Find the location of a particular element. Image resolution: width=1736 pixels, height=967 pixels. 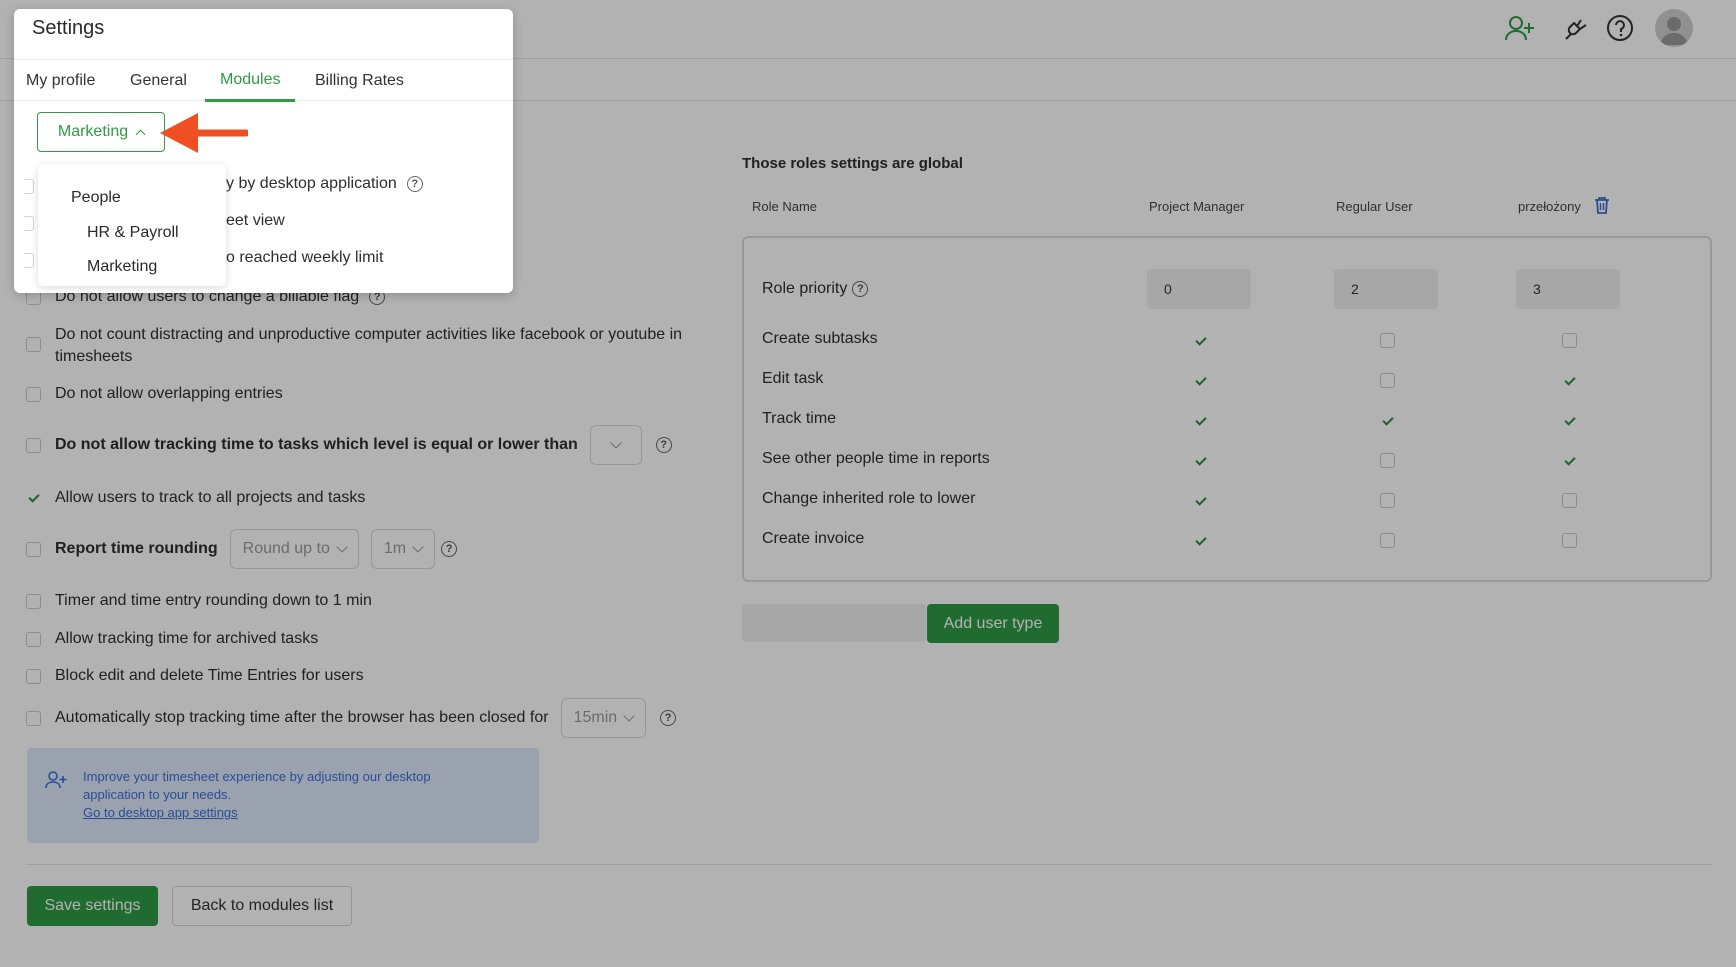

partial-row-timesheet: eet view is located at coordinates (255, 220).